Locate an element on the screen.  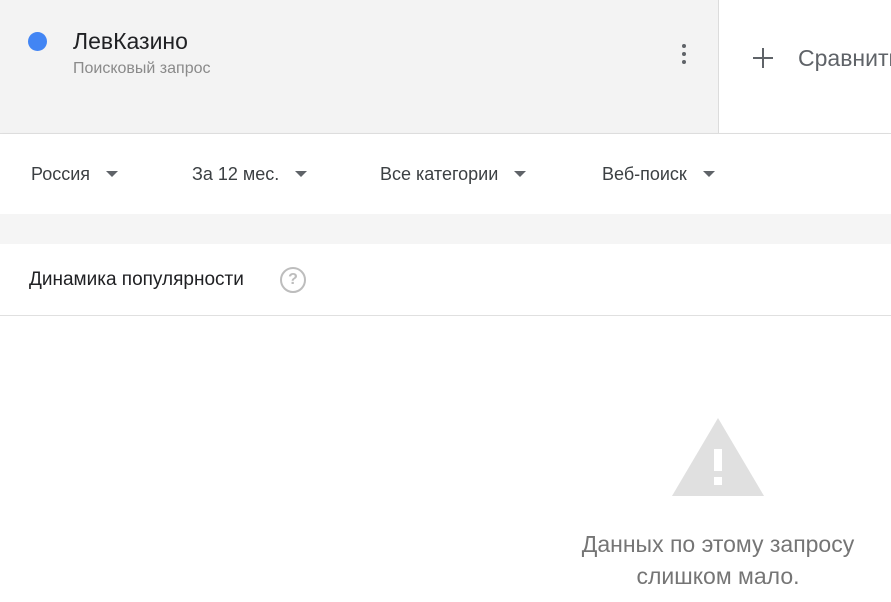
filter-search-type-label: Веб-поиск is located at coordinates (644, 173).